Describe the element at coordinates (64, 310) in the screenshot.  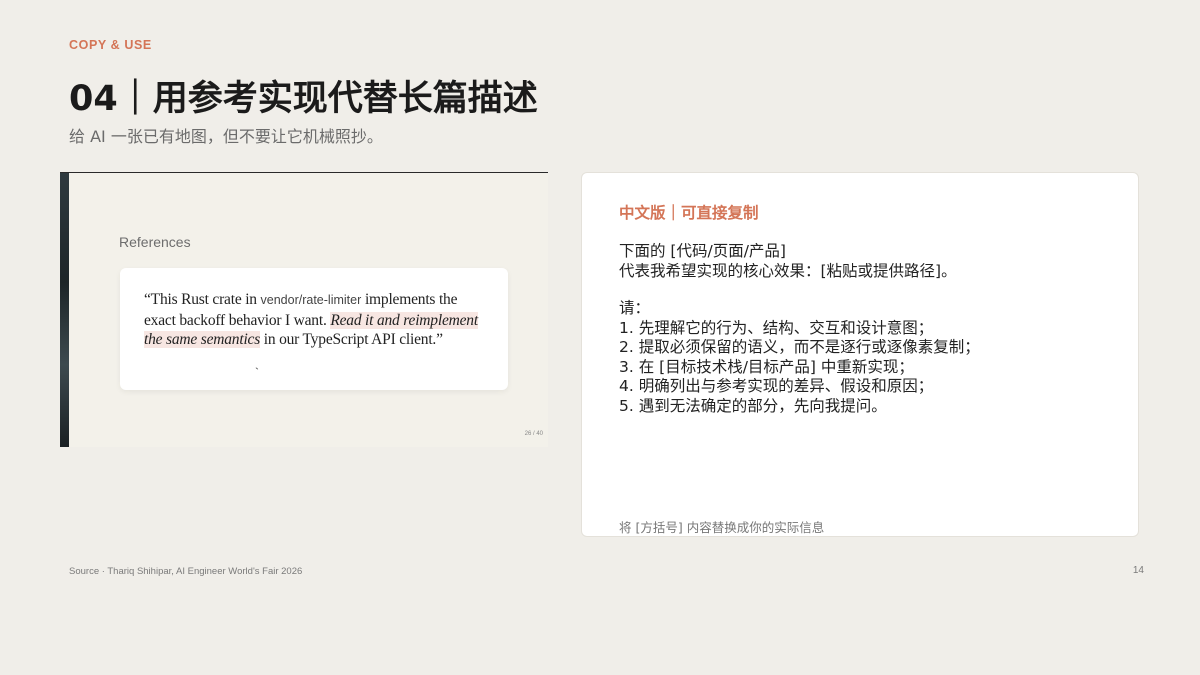
I see `slide-edge-image` at that location.